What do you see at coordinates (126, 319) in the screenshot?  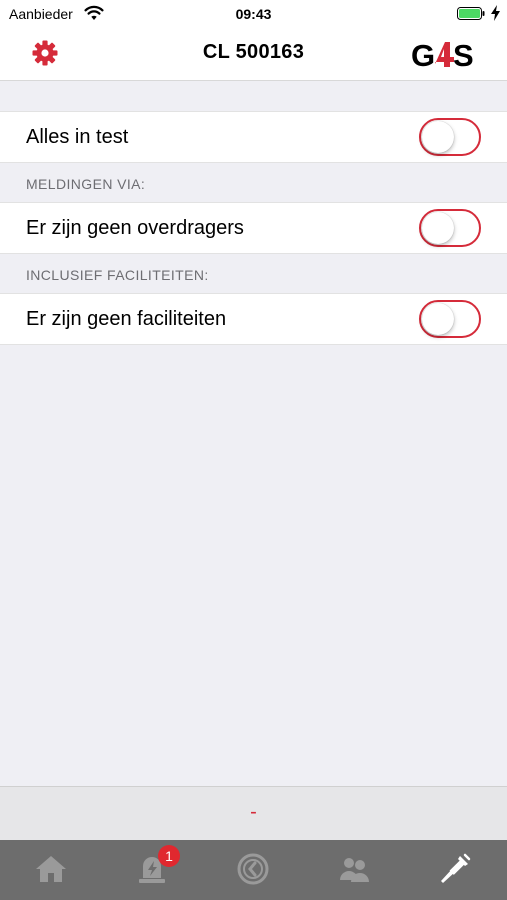 I see `faciliteiten-label: Er zijn geen faciliteiten` at bounding box center [126, 319].